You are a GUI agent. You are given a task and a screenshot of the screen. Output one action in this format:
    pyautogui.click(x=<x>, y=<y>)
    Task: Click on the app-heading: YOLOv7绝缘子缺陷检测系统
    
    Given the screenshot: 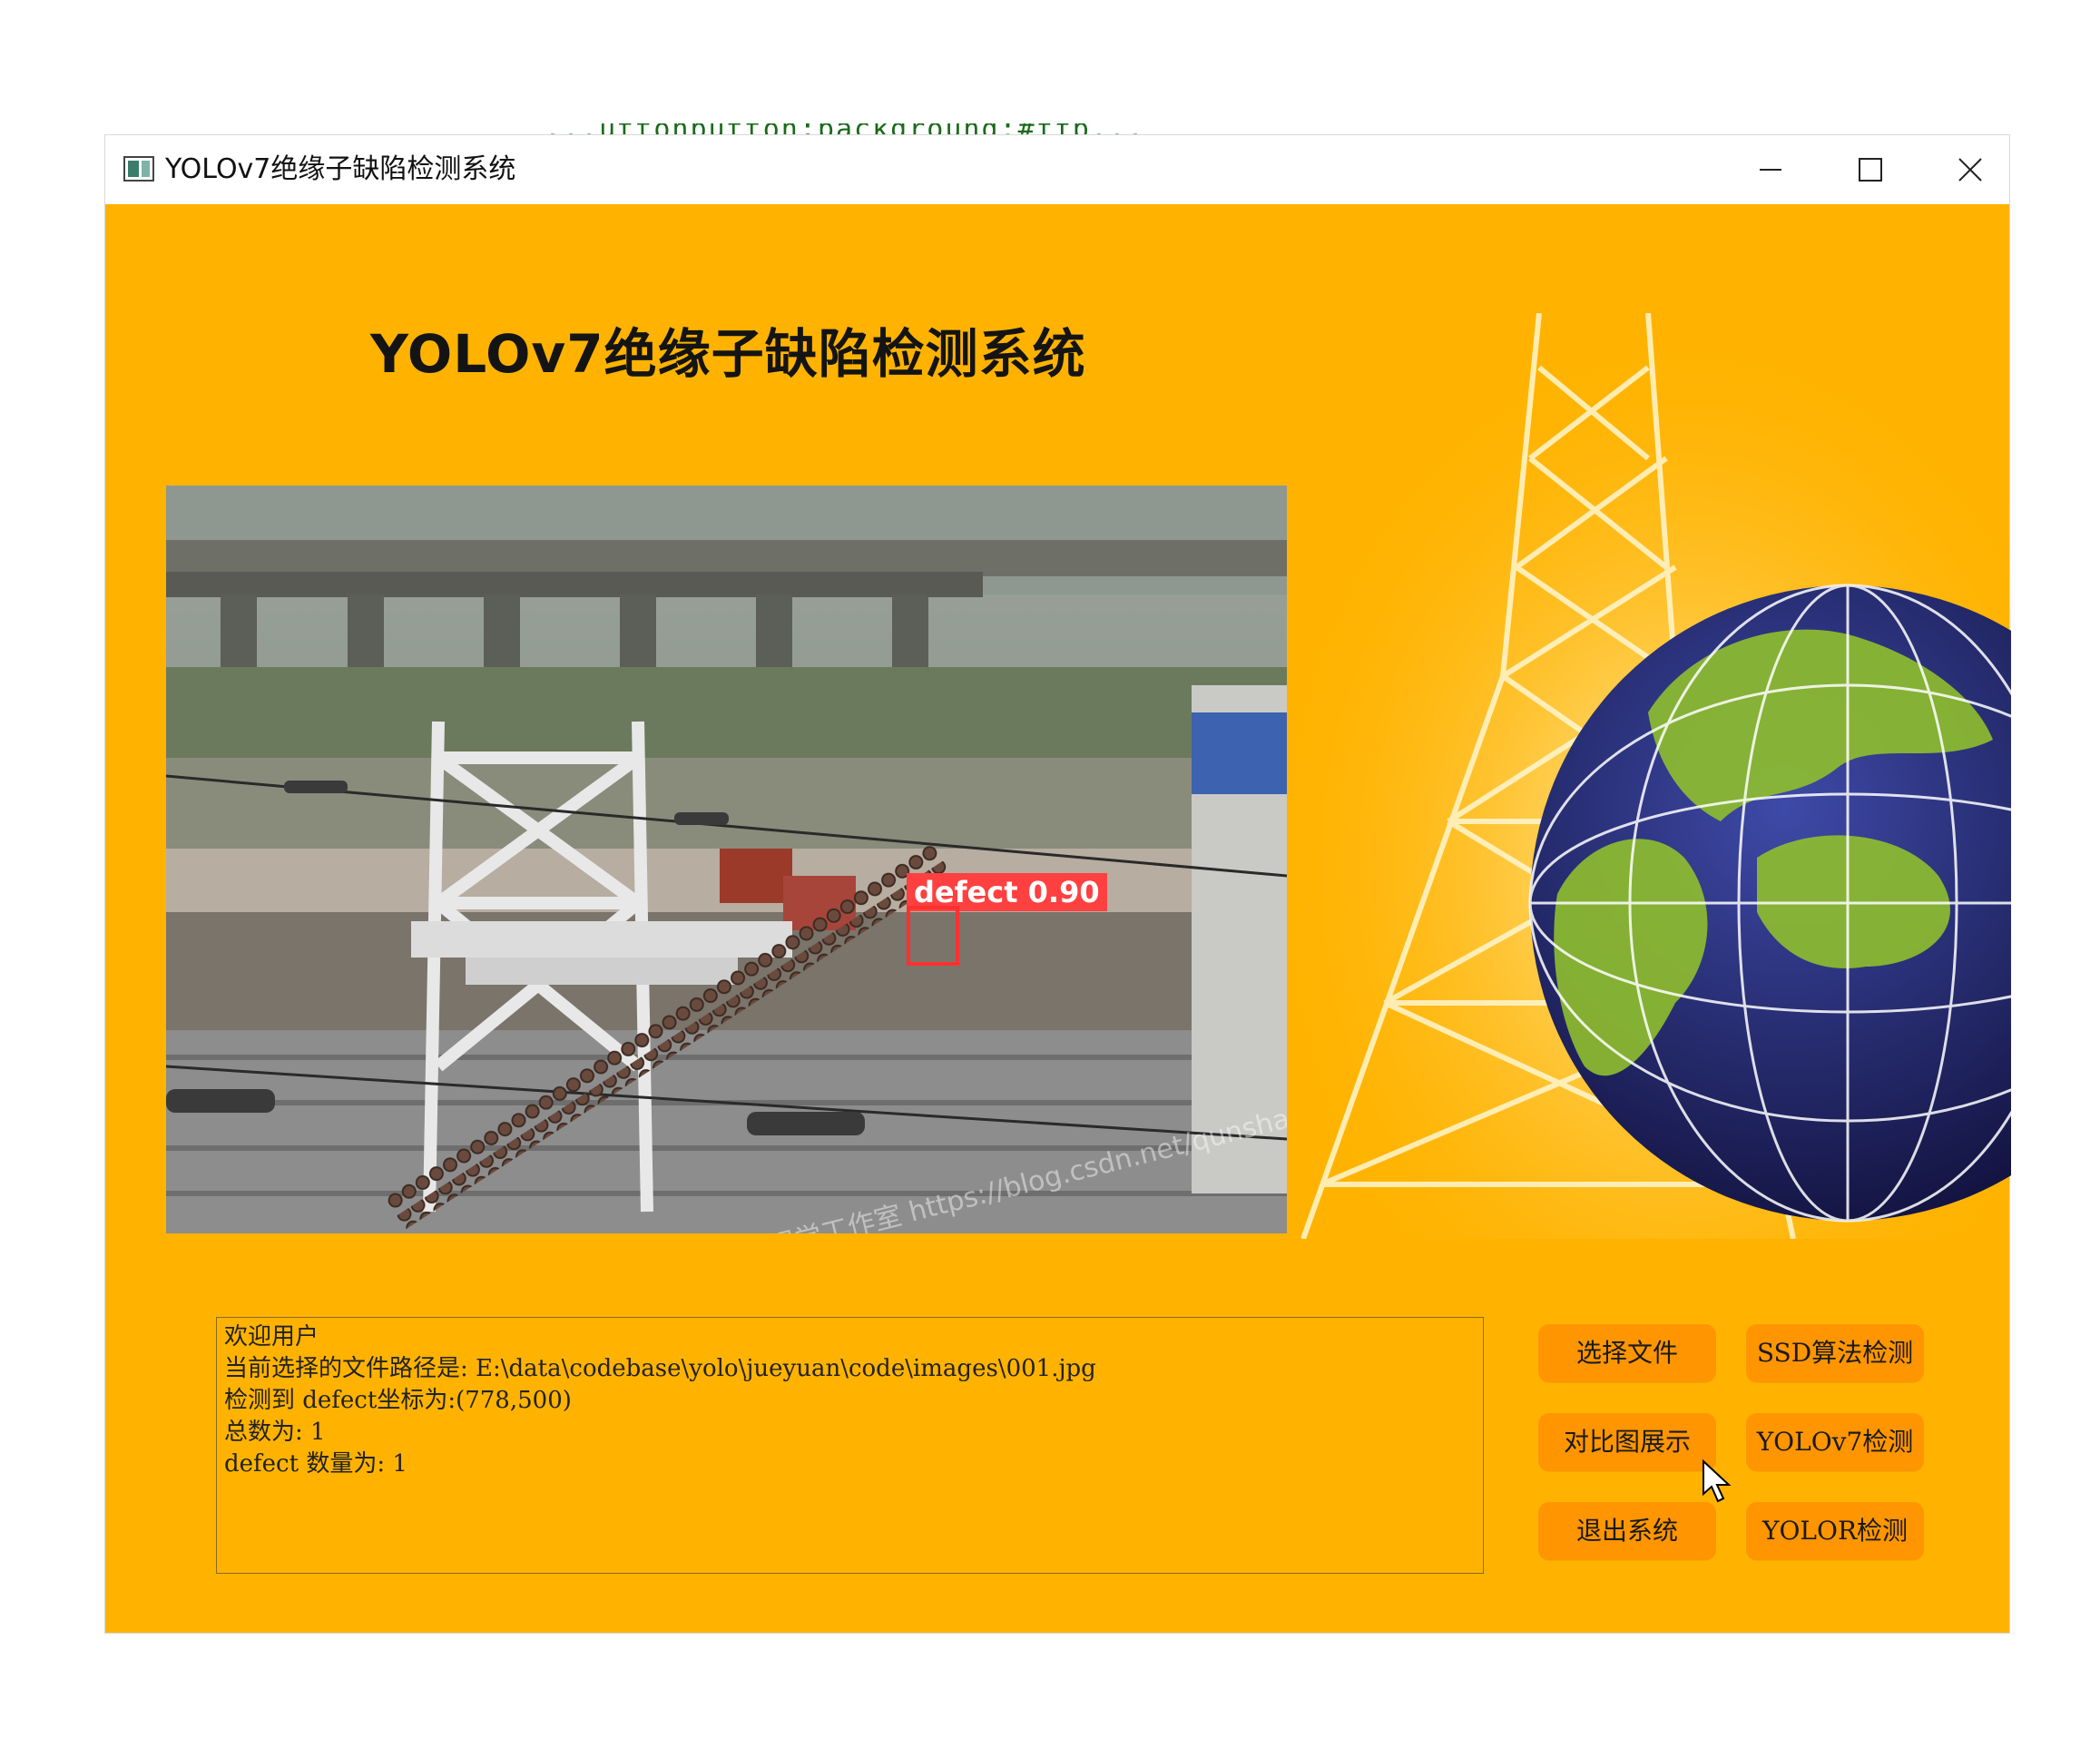 What is the action you would take?
    pyautogui.click(x=728, y=354)
    